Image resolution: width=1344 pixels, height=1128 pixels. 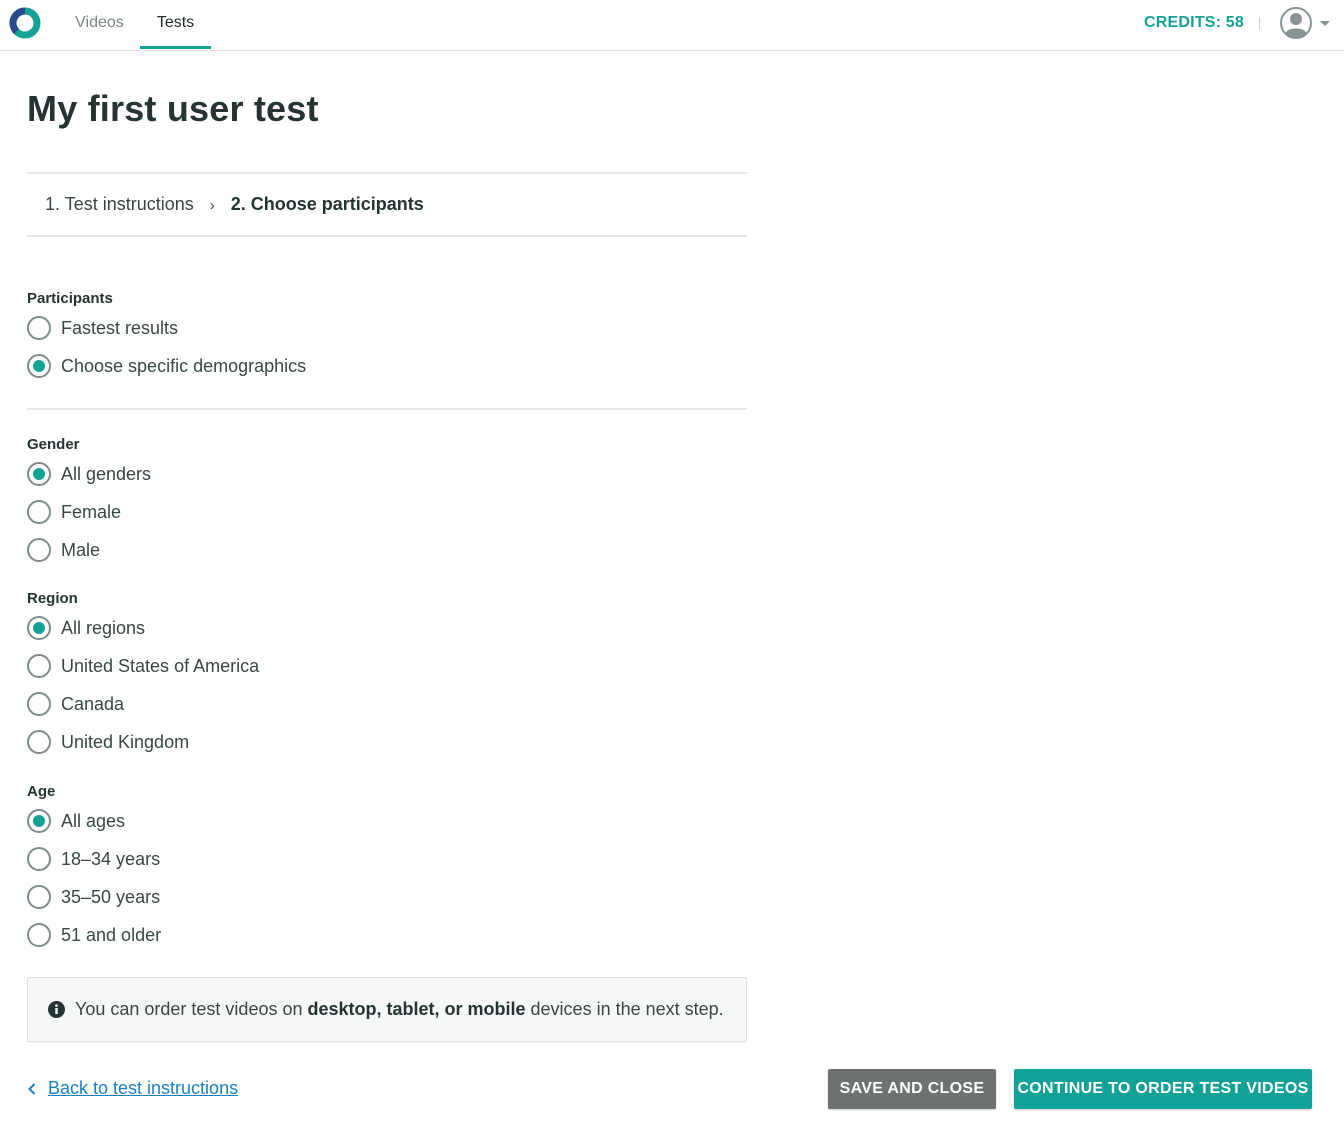 What do you see at coordinates (93, 820) in the screenshot?
I see `radio-label: All ages` at bounding box center [93, 820].